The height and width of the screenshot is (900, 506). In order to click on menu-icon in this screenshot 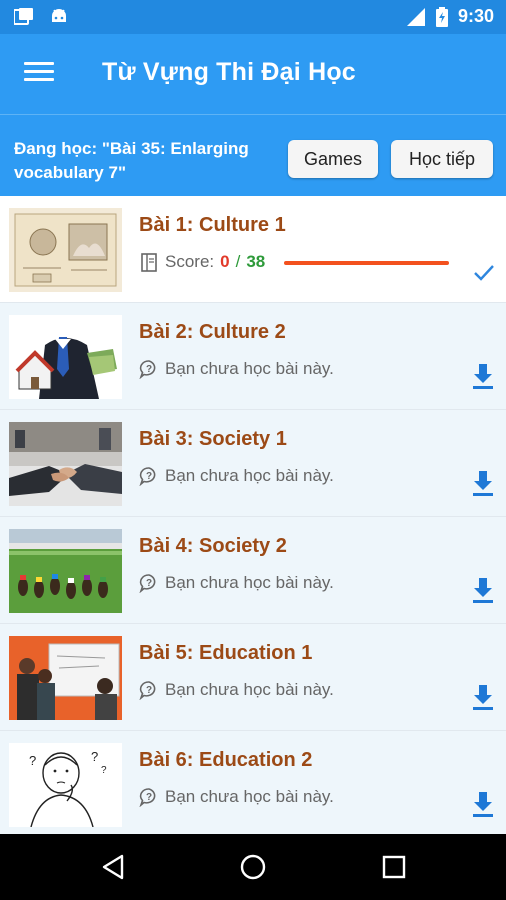, I will do `click(39, 74)`.